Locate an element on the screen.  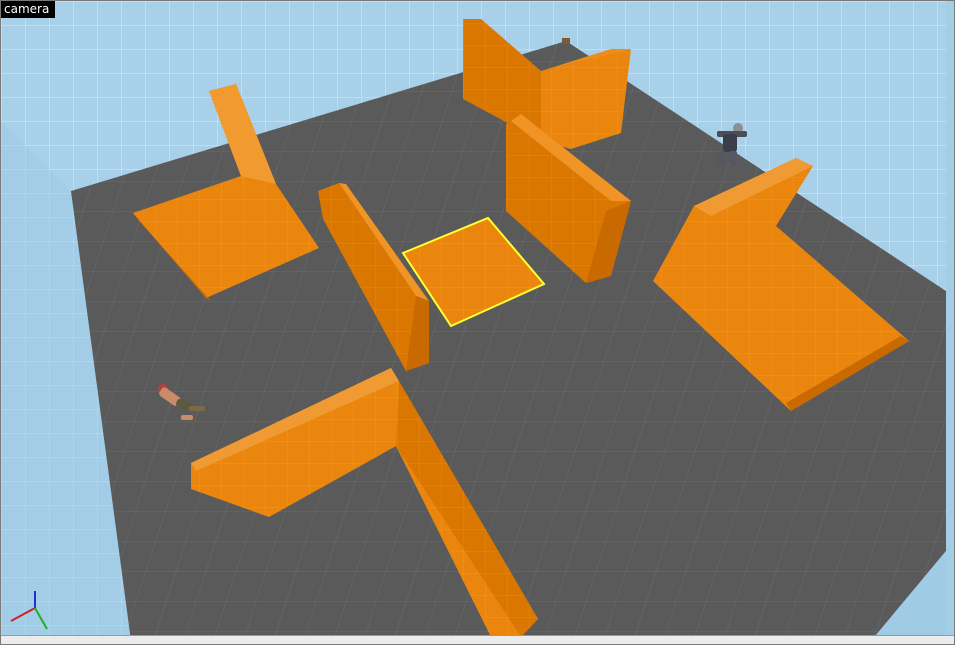
crate-prop is located at coordinates (566, 41).